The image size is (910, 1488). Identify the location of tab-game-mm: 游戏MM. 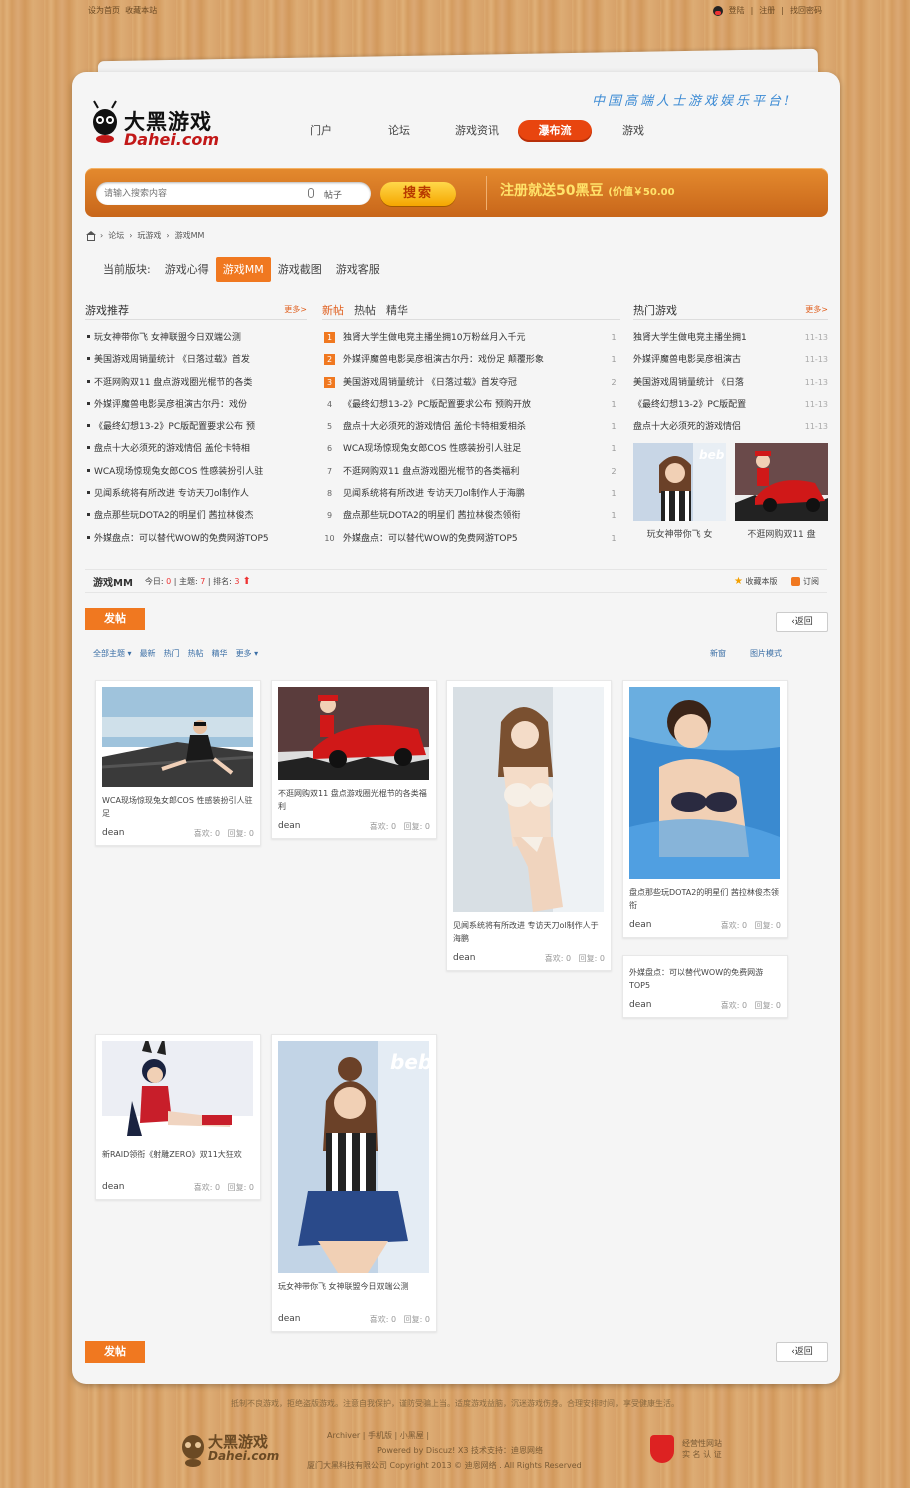
(243, 269).